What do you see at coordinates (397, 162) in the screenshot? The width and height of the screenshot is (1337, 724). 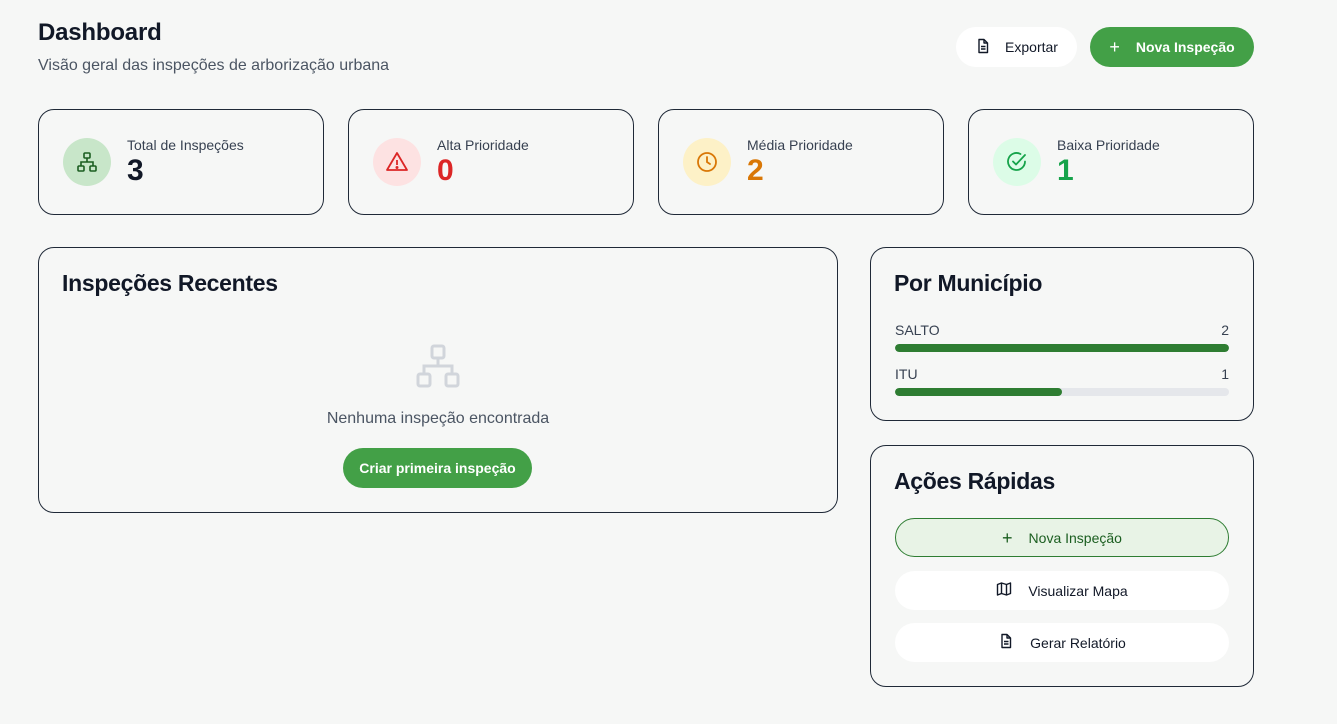 I see `alert-triangle-icon` at bounding box center [397, 162].